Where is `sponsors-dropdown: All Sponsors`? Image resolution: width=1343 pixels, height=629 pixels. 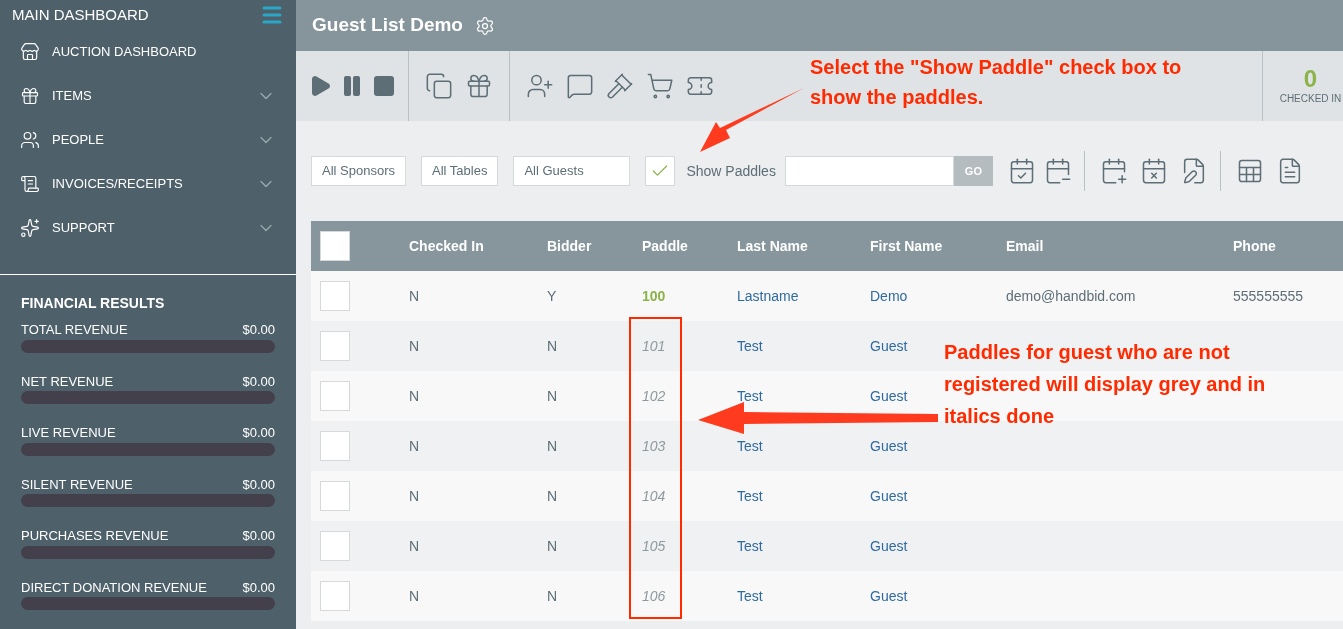
sponsors-dropdown: All Sponsors is located at coordinates (358, 171).